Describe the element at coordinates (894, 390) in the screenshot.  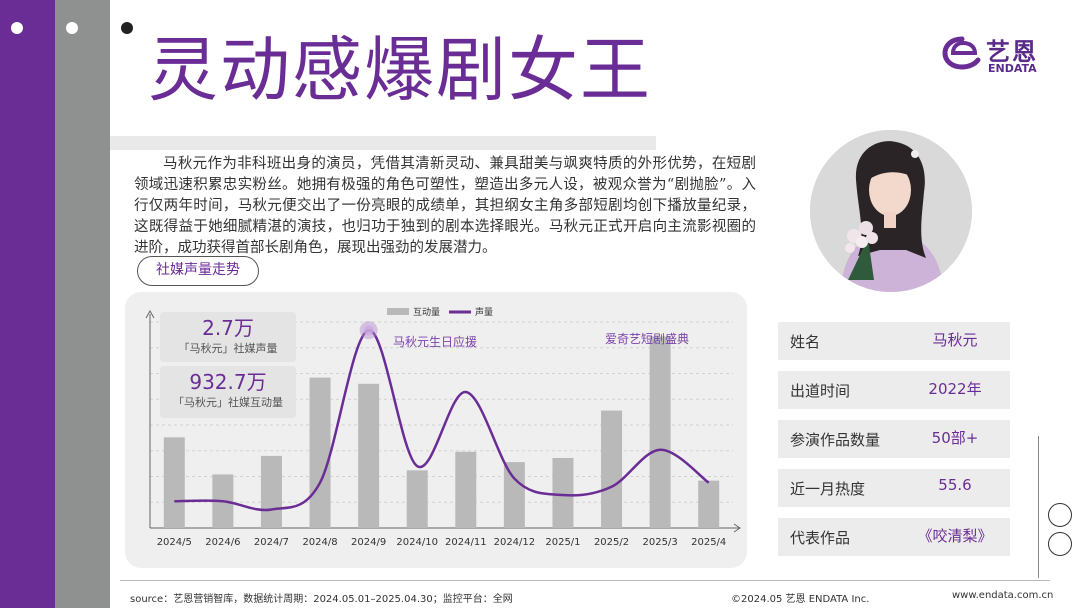
I see `info-row-debut: 出道时间 2022年` at that location.